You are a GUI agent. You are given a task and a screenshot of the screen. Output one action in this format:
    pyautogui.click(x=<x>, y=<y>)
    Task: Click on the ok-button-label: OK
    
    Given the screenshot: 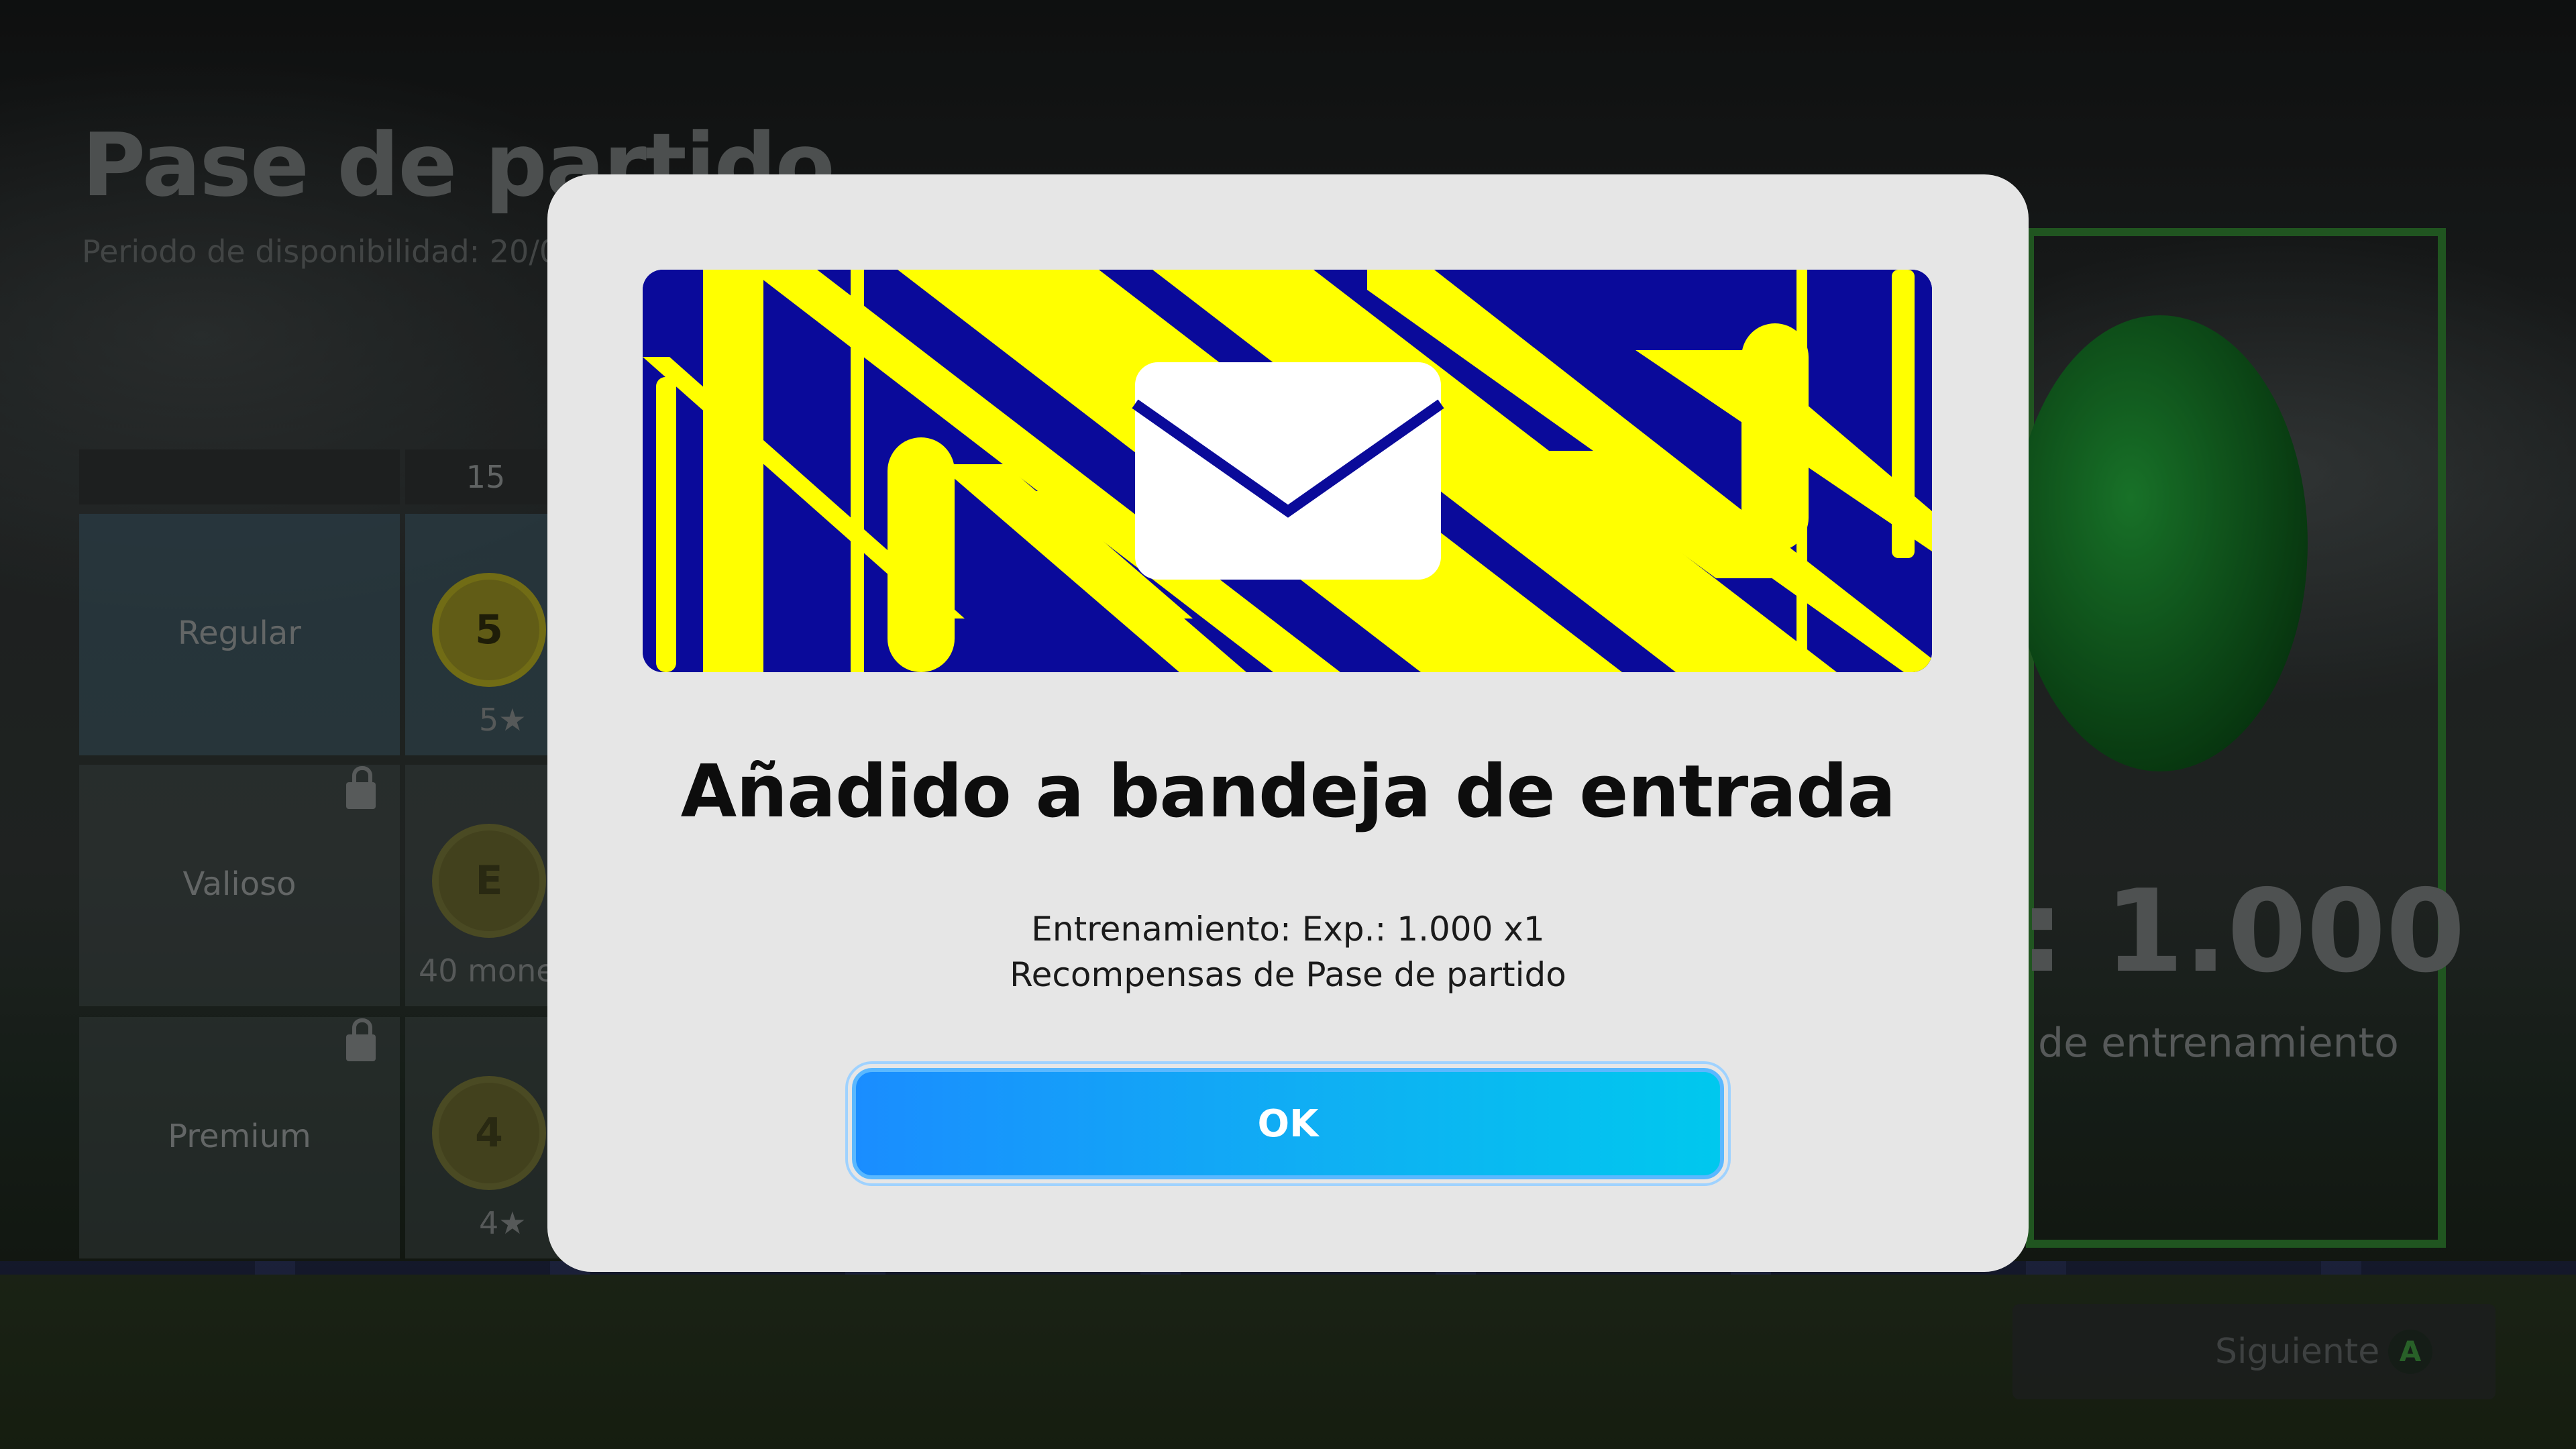 What is the action you would take?
    pyautogui.click(x=1288, y=1124)
    